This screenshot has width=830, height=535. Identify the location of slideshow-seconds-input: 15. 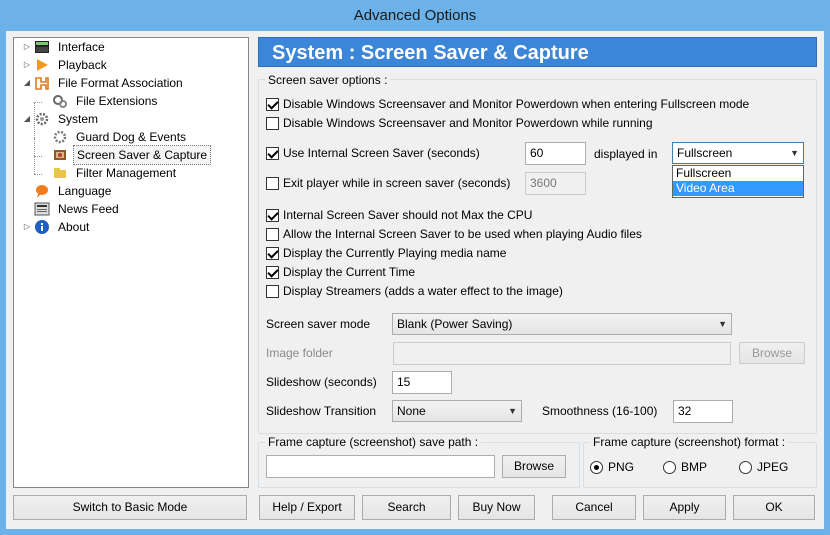
(422, 382).